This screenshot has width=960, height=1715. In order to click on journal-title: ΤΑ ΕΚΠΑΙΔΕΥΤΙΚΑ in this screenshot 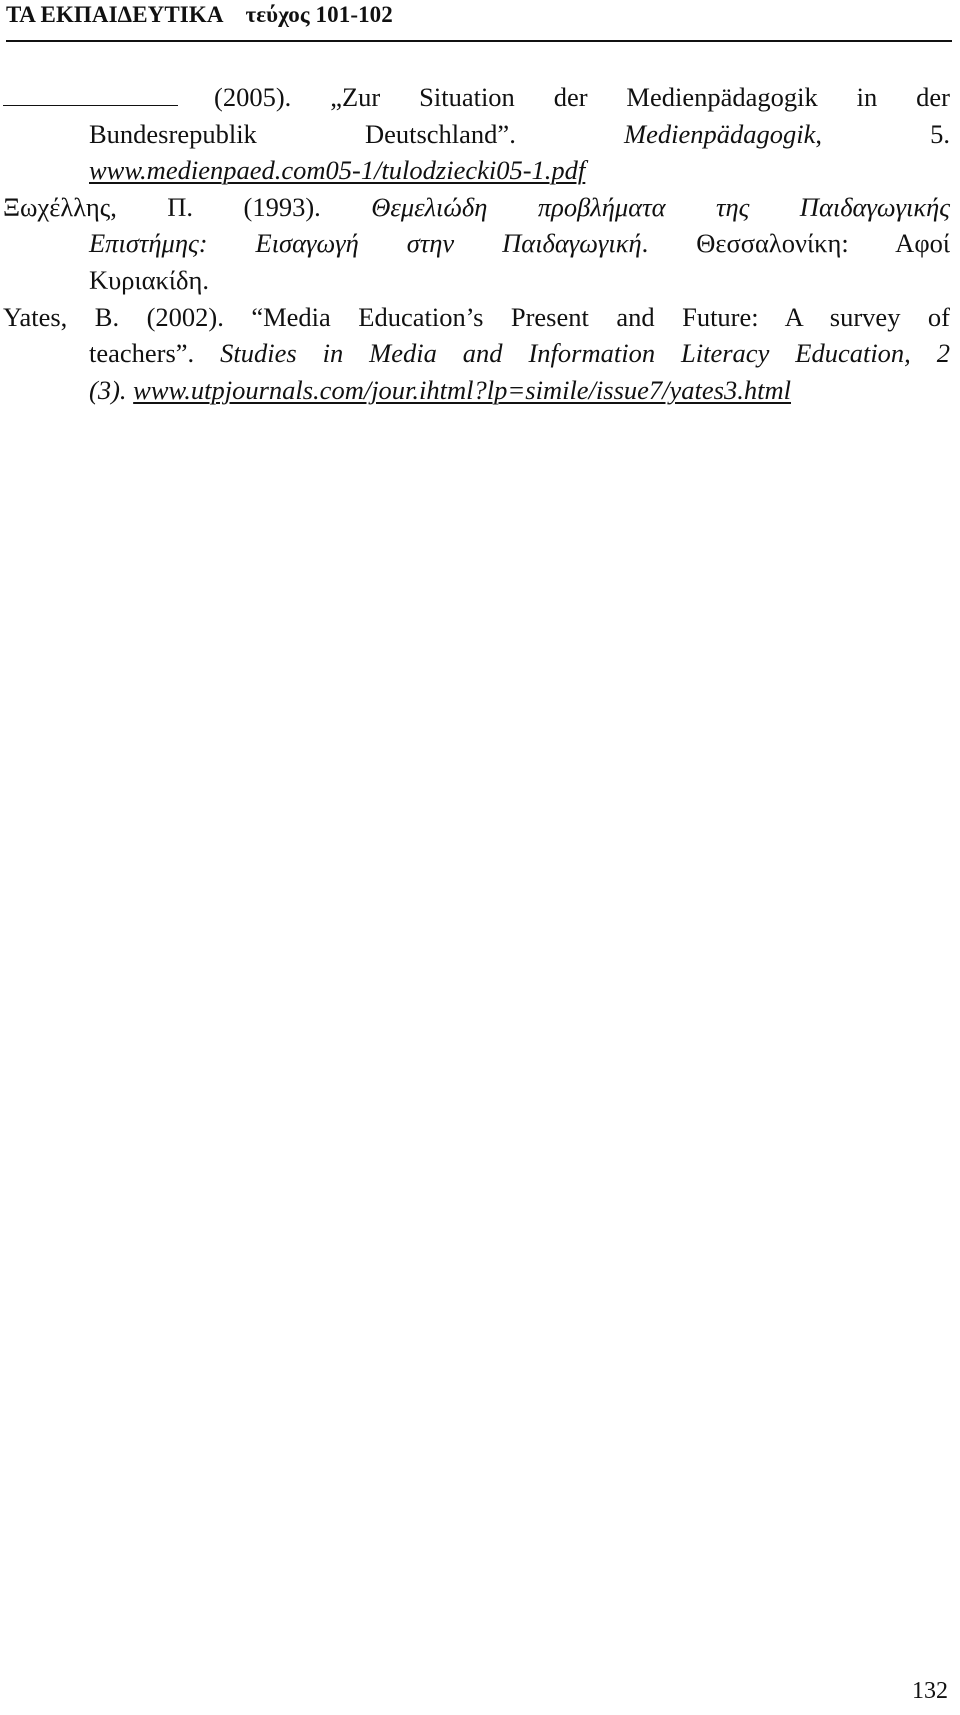, I will do `click(115, 14)`.